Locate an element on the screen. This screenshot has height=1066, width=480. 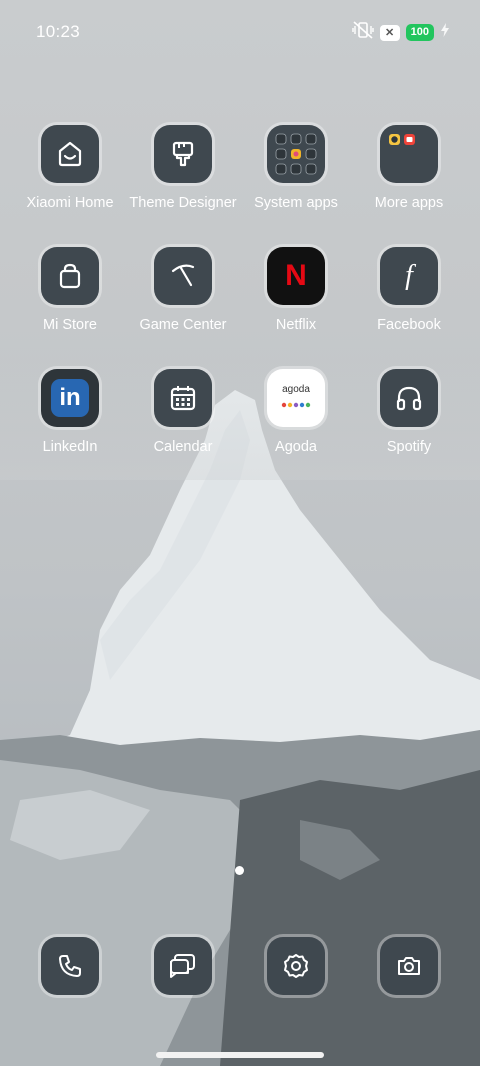
status-icons: ✕ 100 is located at coordinates (400, 32).